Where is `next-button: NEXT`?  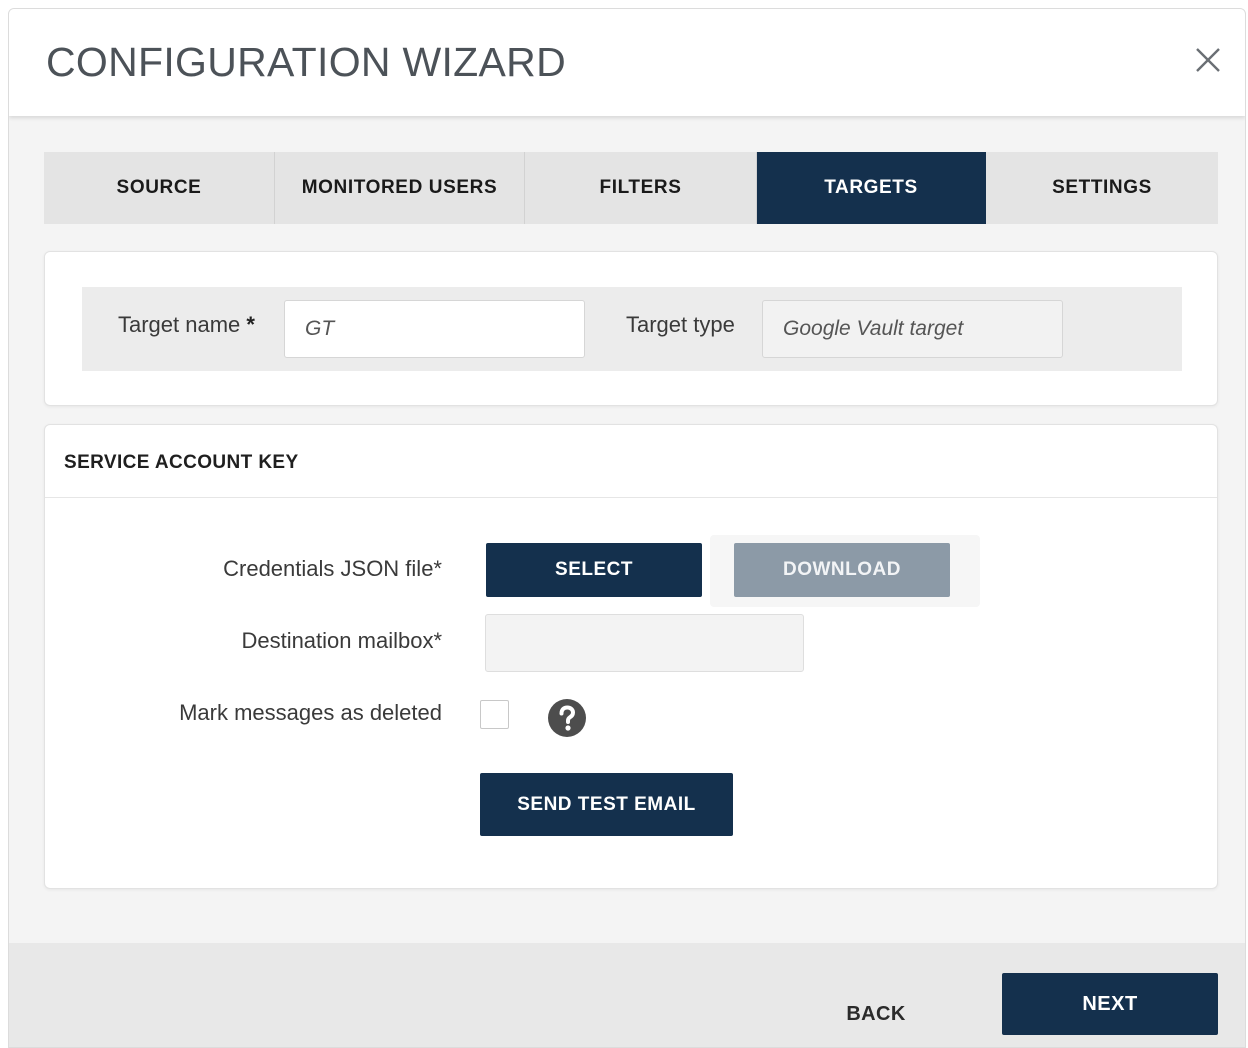
next-button: NEXT is located at coordinates (1110, 1004).